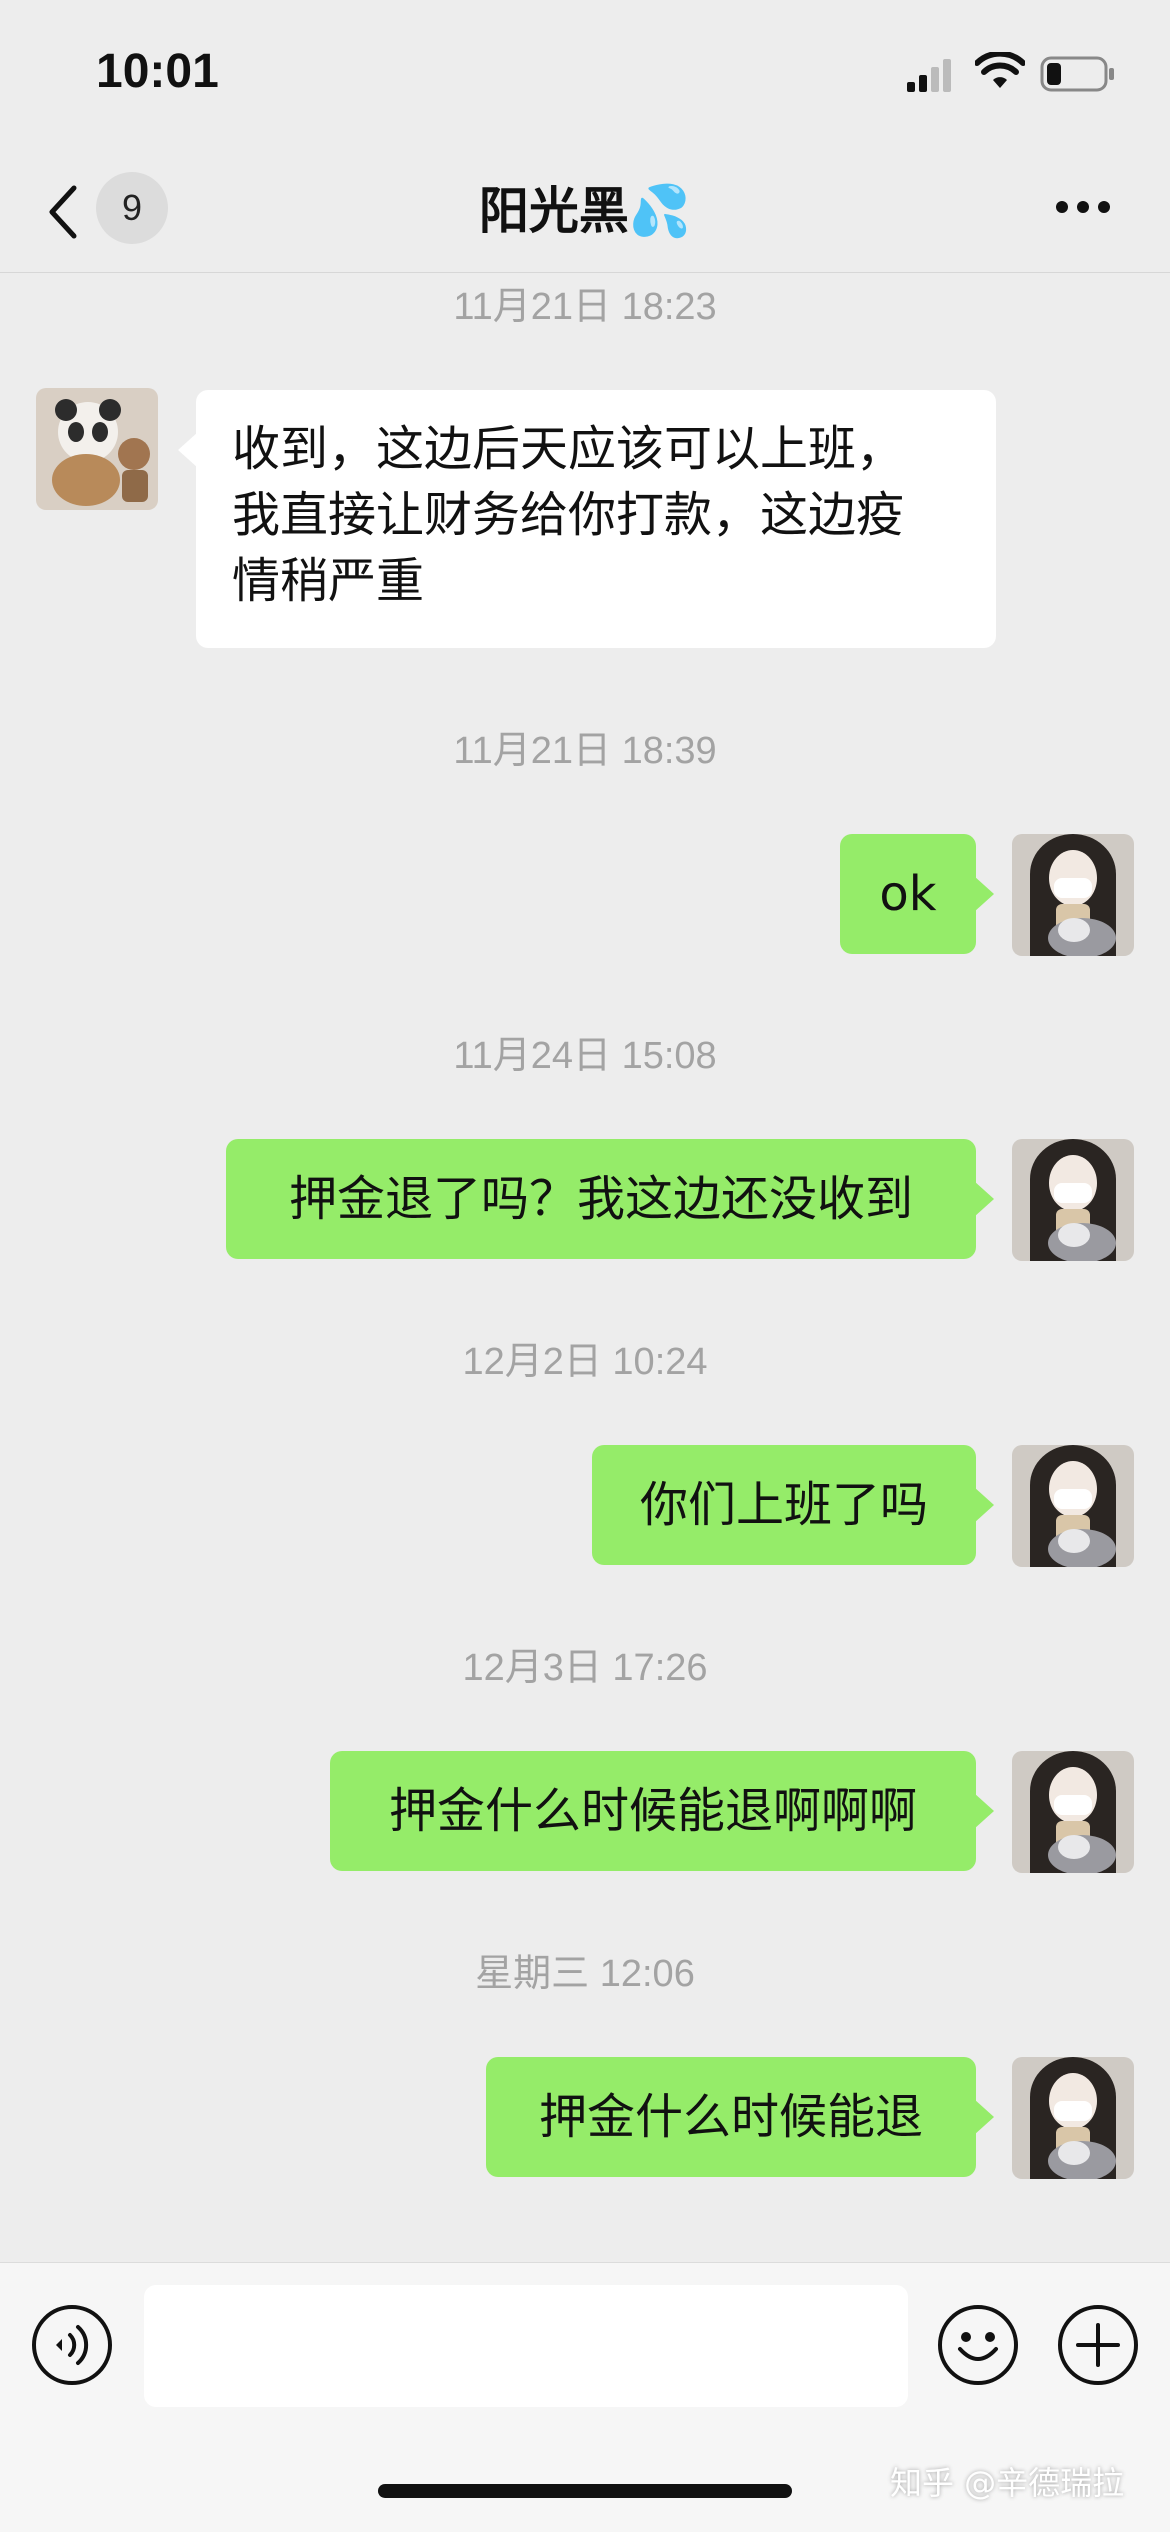 The width and height of the screenshot is (1170, 2532). Describe the element at coordinates (600, 1199) in the screenshot. I see `message-text: 押金退了吗？我这边还没收到` at that location.